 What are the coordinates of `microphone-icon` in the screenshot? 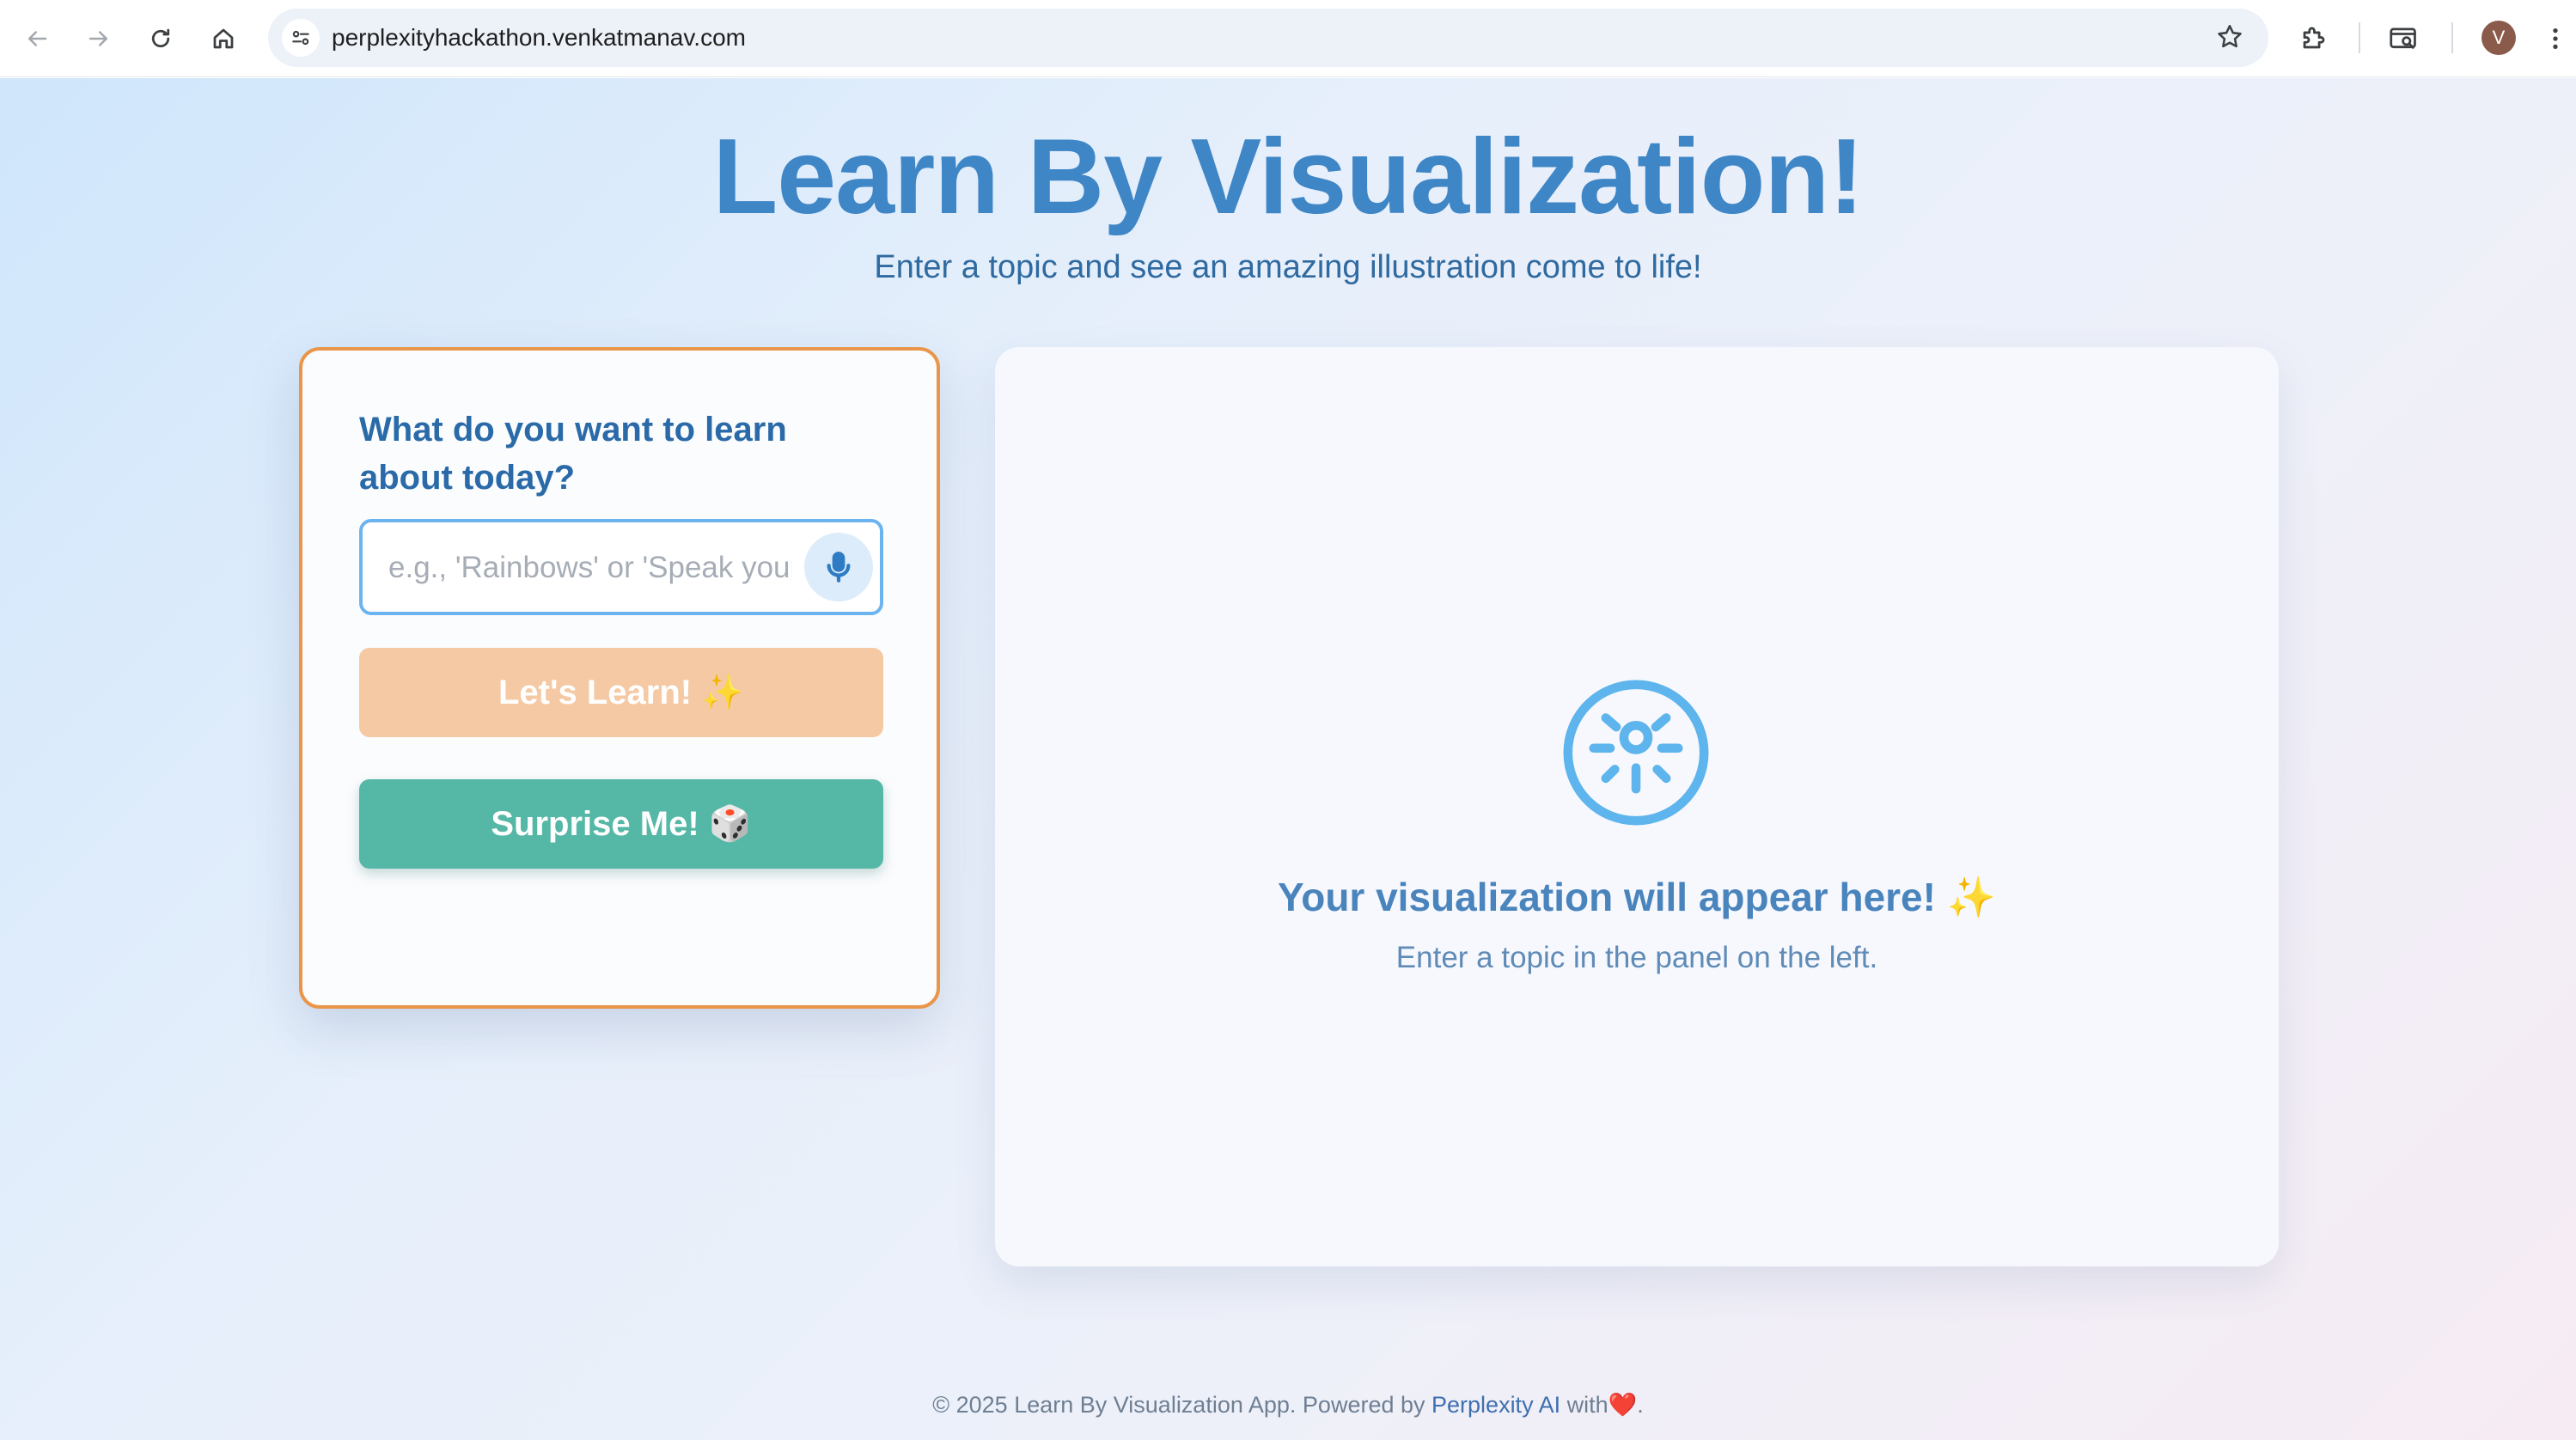 It's located at (839, 567).